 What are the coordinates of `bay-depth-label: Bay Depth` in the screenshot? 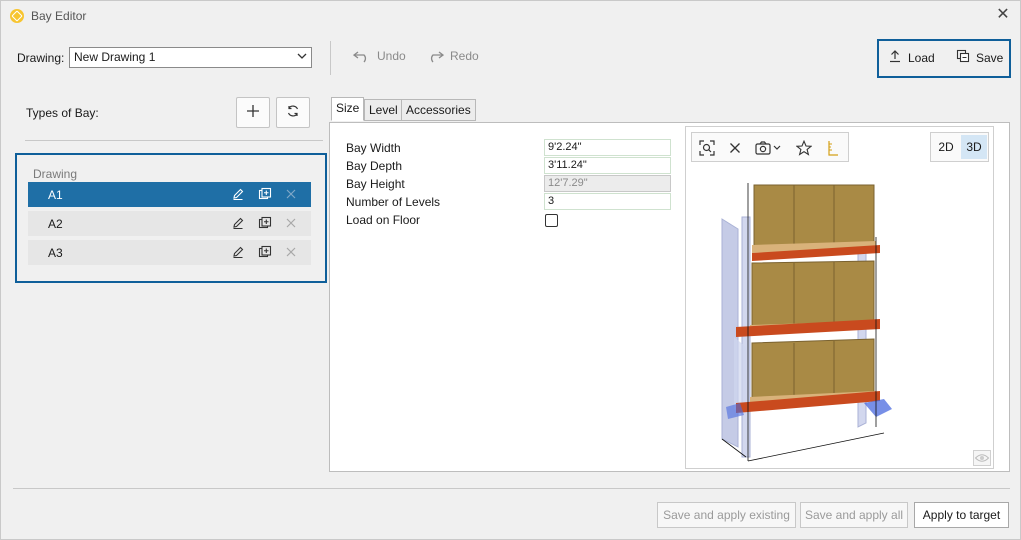 It's located at (374, 166).